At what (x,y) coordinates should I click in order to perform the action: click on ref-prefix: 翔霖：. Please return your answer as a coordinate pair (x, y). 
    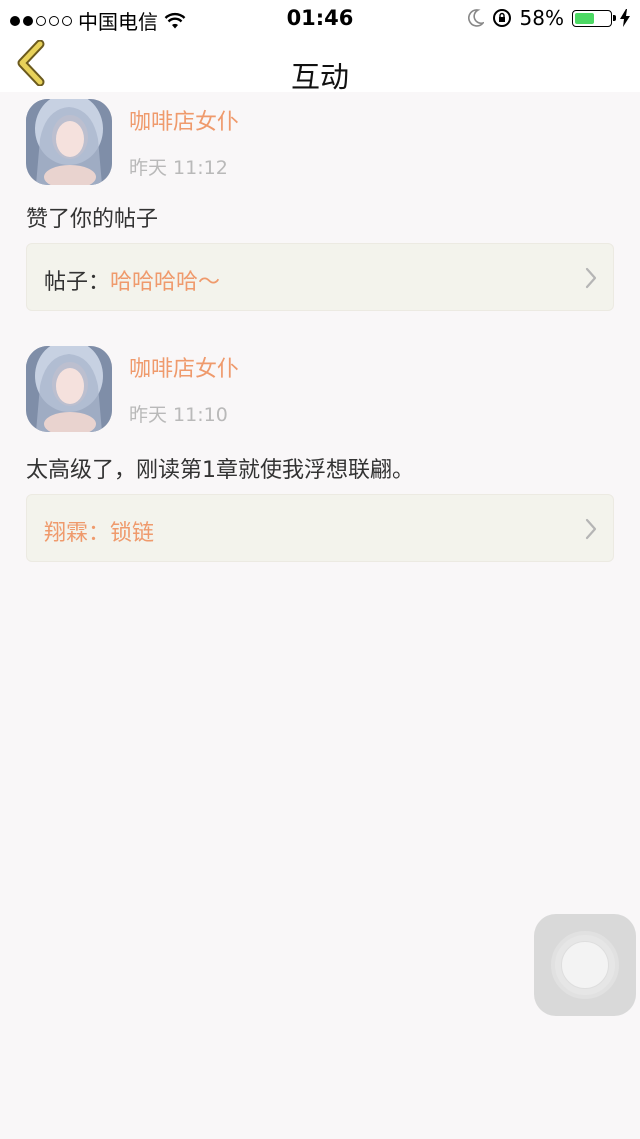
    Looking at the image, I should click on (77, 533).